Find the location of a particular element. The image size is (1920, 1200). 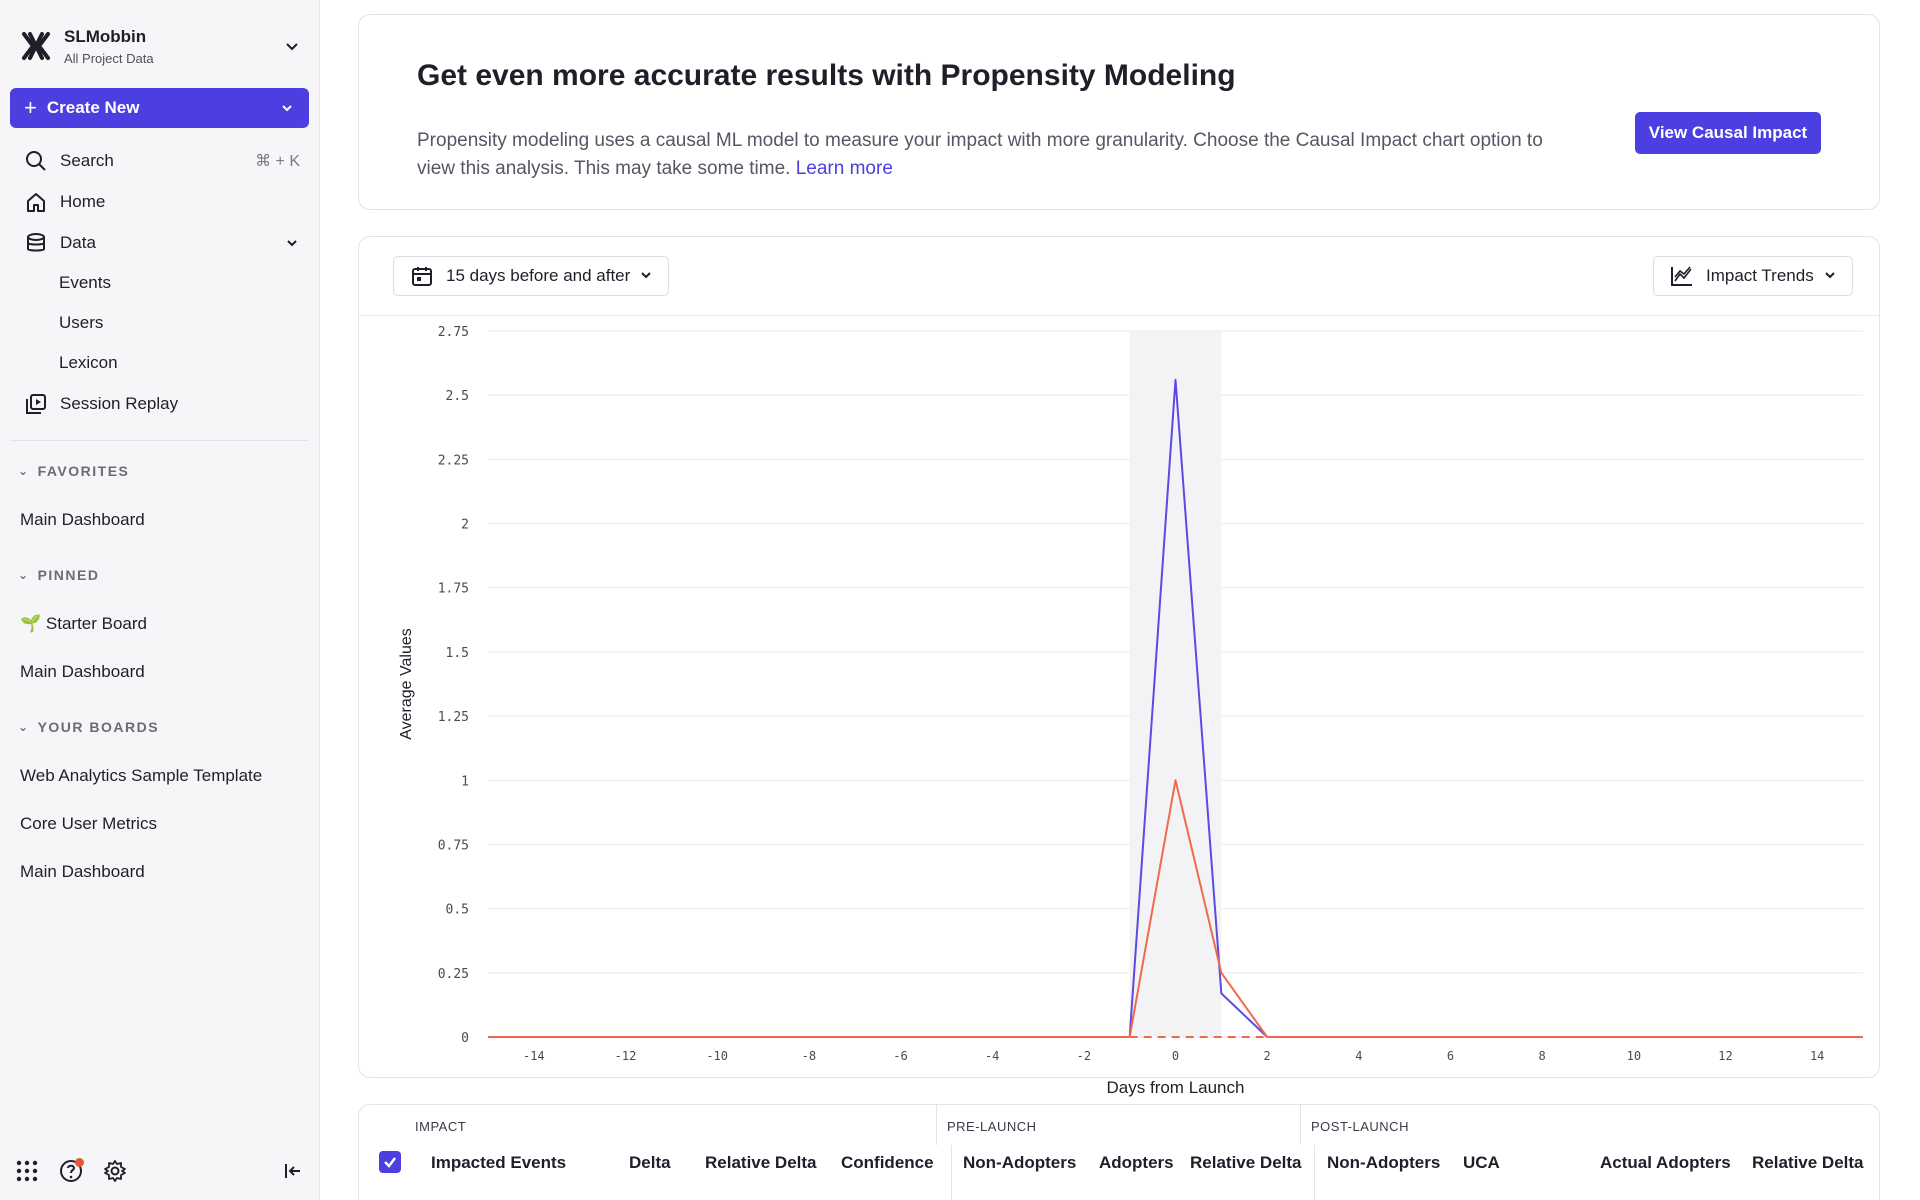

nav-search: Search ⌘ + K is located at coordinates (160, 160).